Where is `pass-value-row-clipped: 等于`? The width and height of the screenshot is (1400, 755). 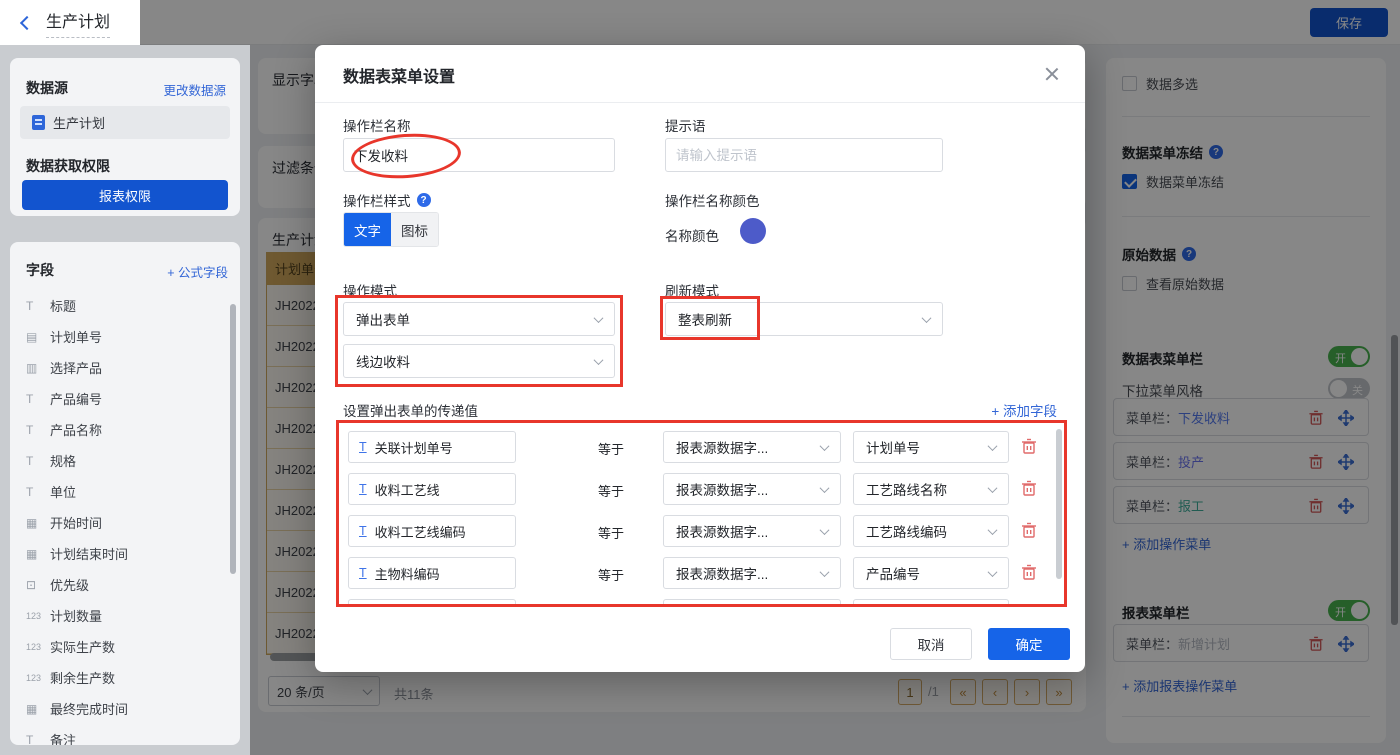
pass-value-row-clipped: 等于 is located at coordinates (702, 602).